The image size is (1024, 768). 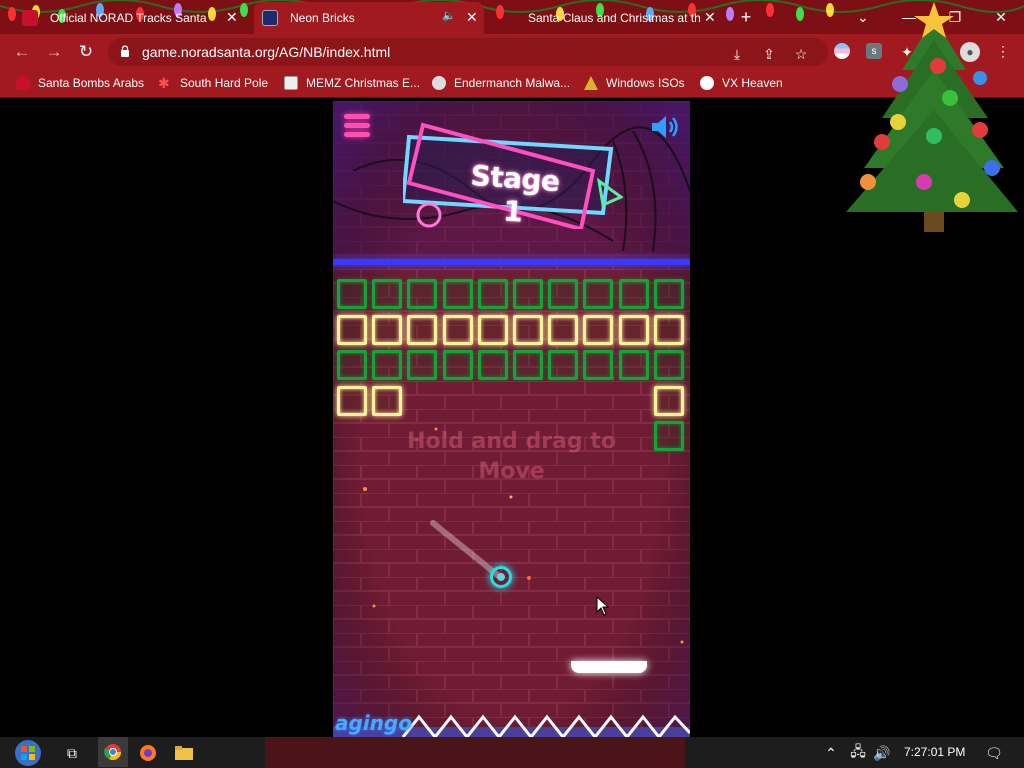 I want to click on hint-line-1: Hold and drag to, so click(x=511, y=441).